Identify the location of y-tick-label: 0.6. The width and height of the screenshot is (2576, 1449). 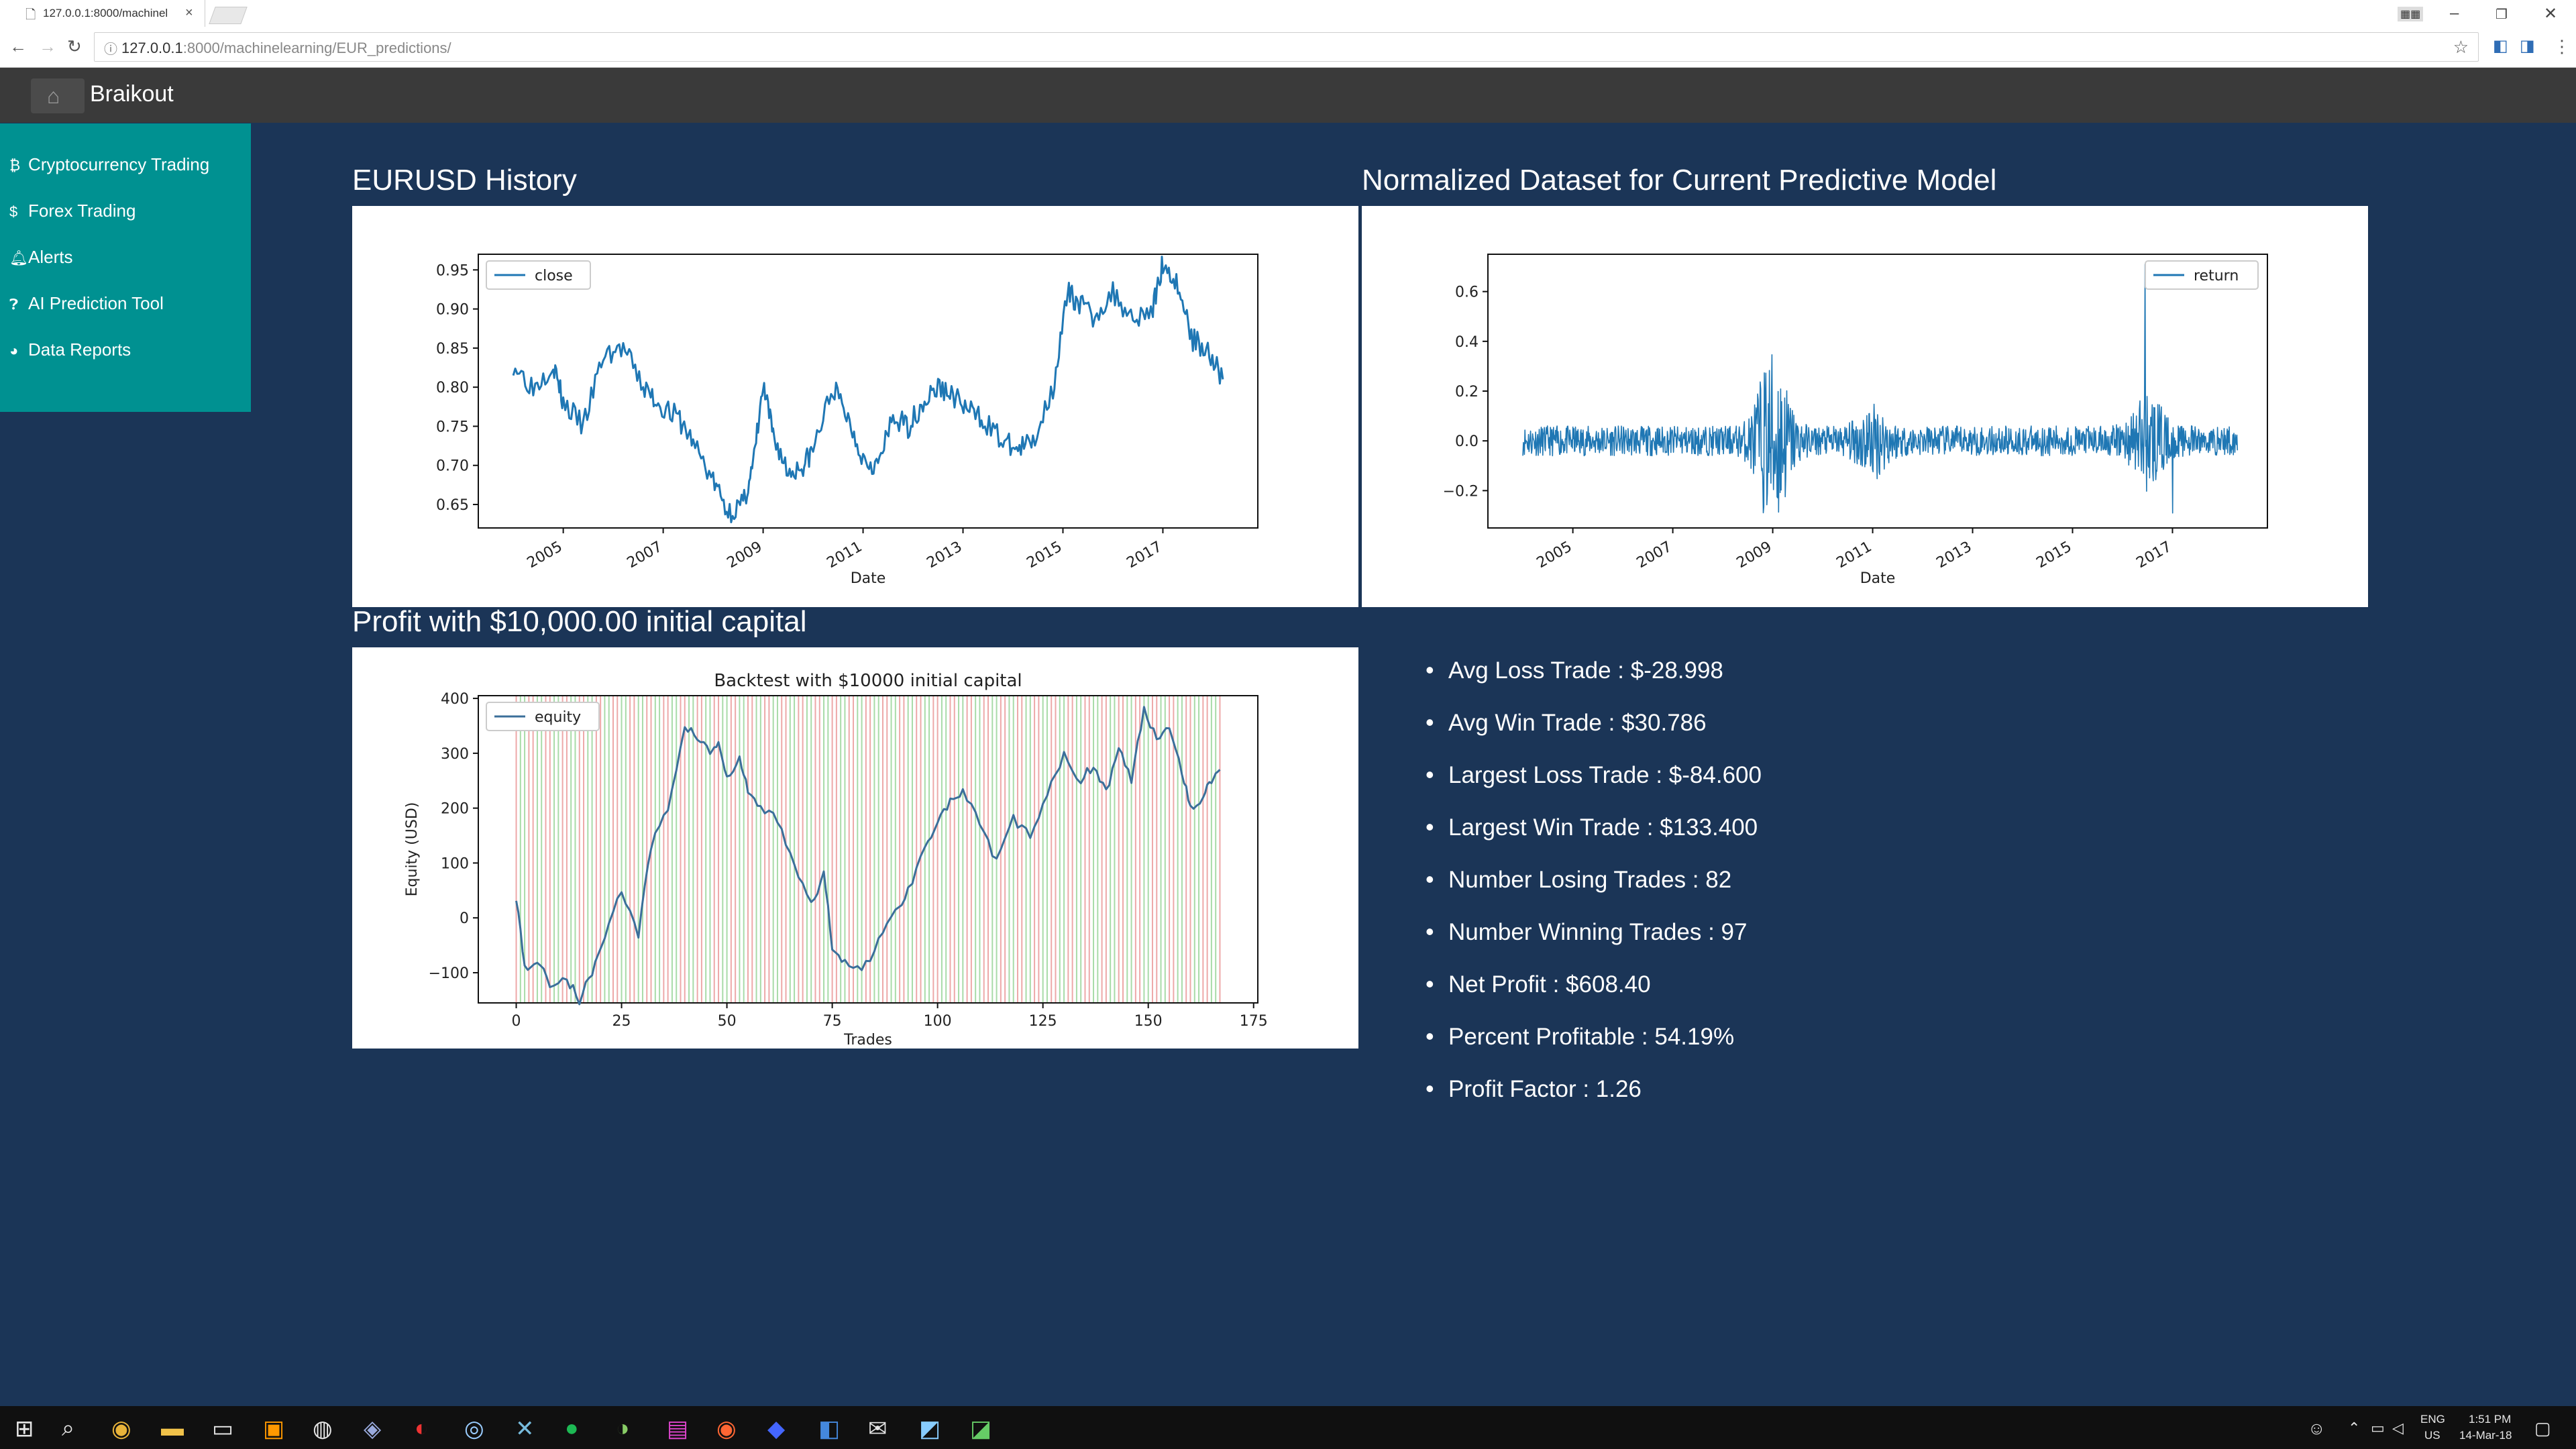
(1467, 292).